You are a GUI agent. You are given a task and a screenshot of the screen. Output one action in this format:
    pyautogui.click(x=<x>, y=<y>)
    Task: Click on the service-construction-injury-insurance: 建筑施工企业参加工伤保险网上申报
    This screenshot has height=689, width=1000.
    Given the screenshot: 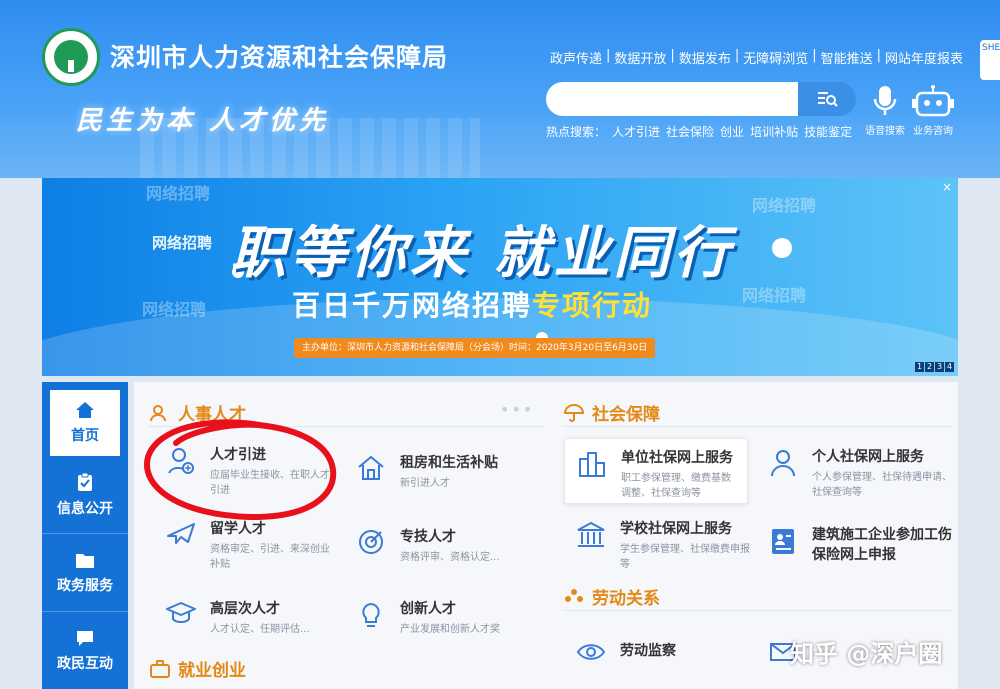 What is the action you would take?
    pyautogui.click(x=859, y=546)
    